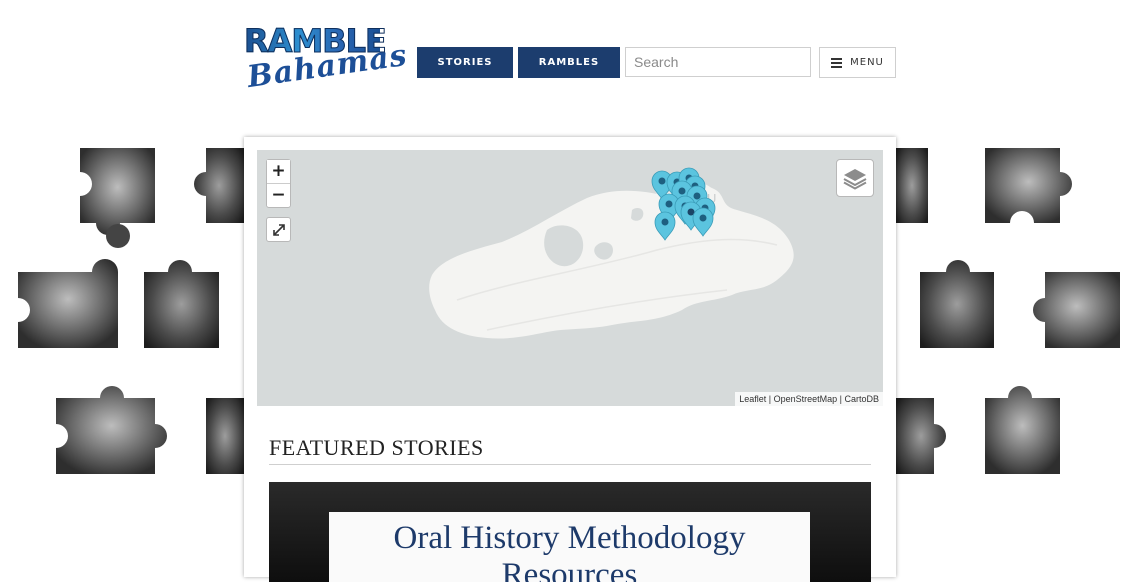 The image size is (1140, 582). I want to click on zoom-out-button: −, so click(278, 194).